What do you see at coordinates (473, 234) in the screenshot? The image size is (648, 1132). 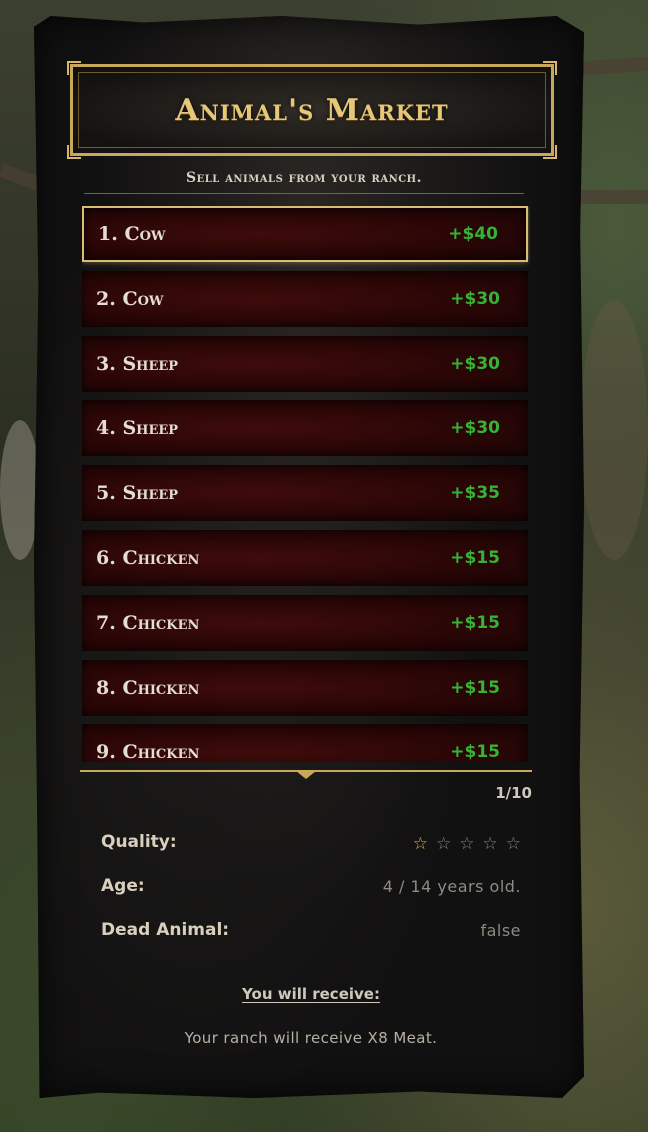 I see `animal-row-price: +$40` at bounding box center [473, 234].